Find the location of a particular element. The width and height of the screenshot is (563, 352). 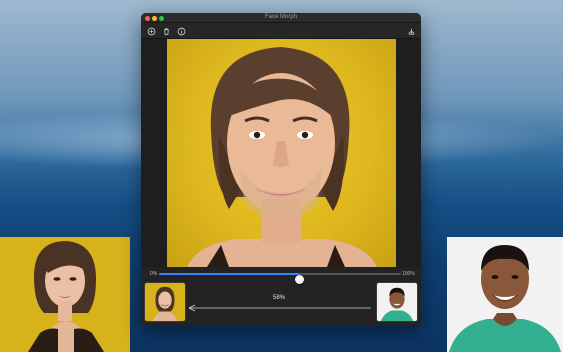

target-face-photo is located at coordinates (505, 294).